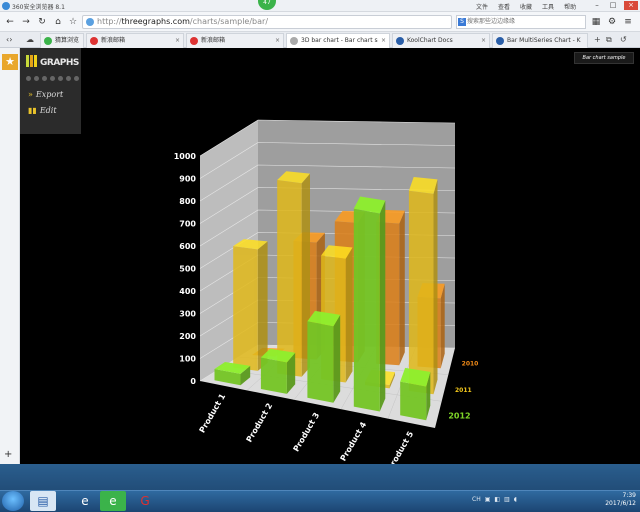  Describe the element at coordinates (488, 499) in the screenshot. I see `tray-icon: ▣` at that location.